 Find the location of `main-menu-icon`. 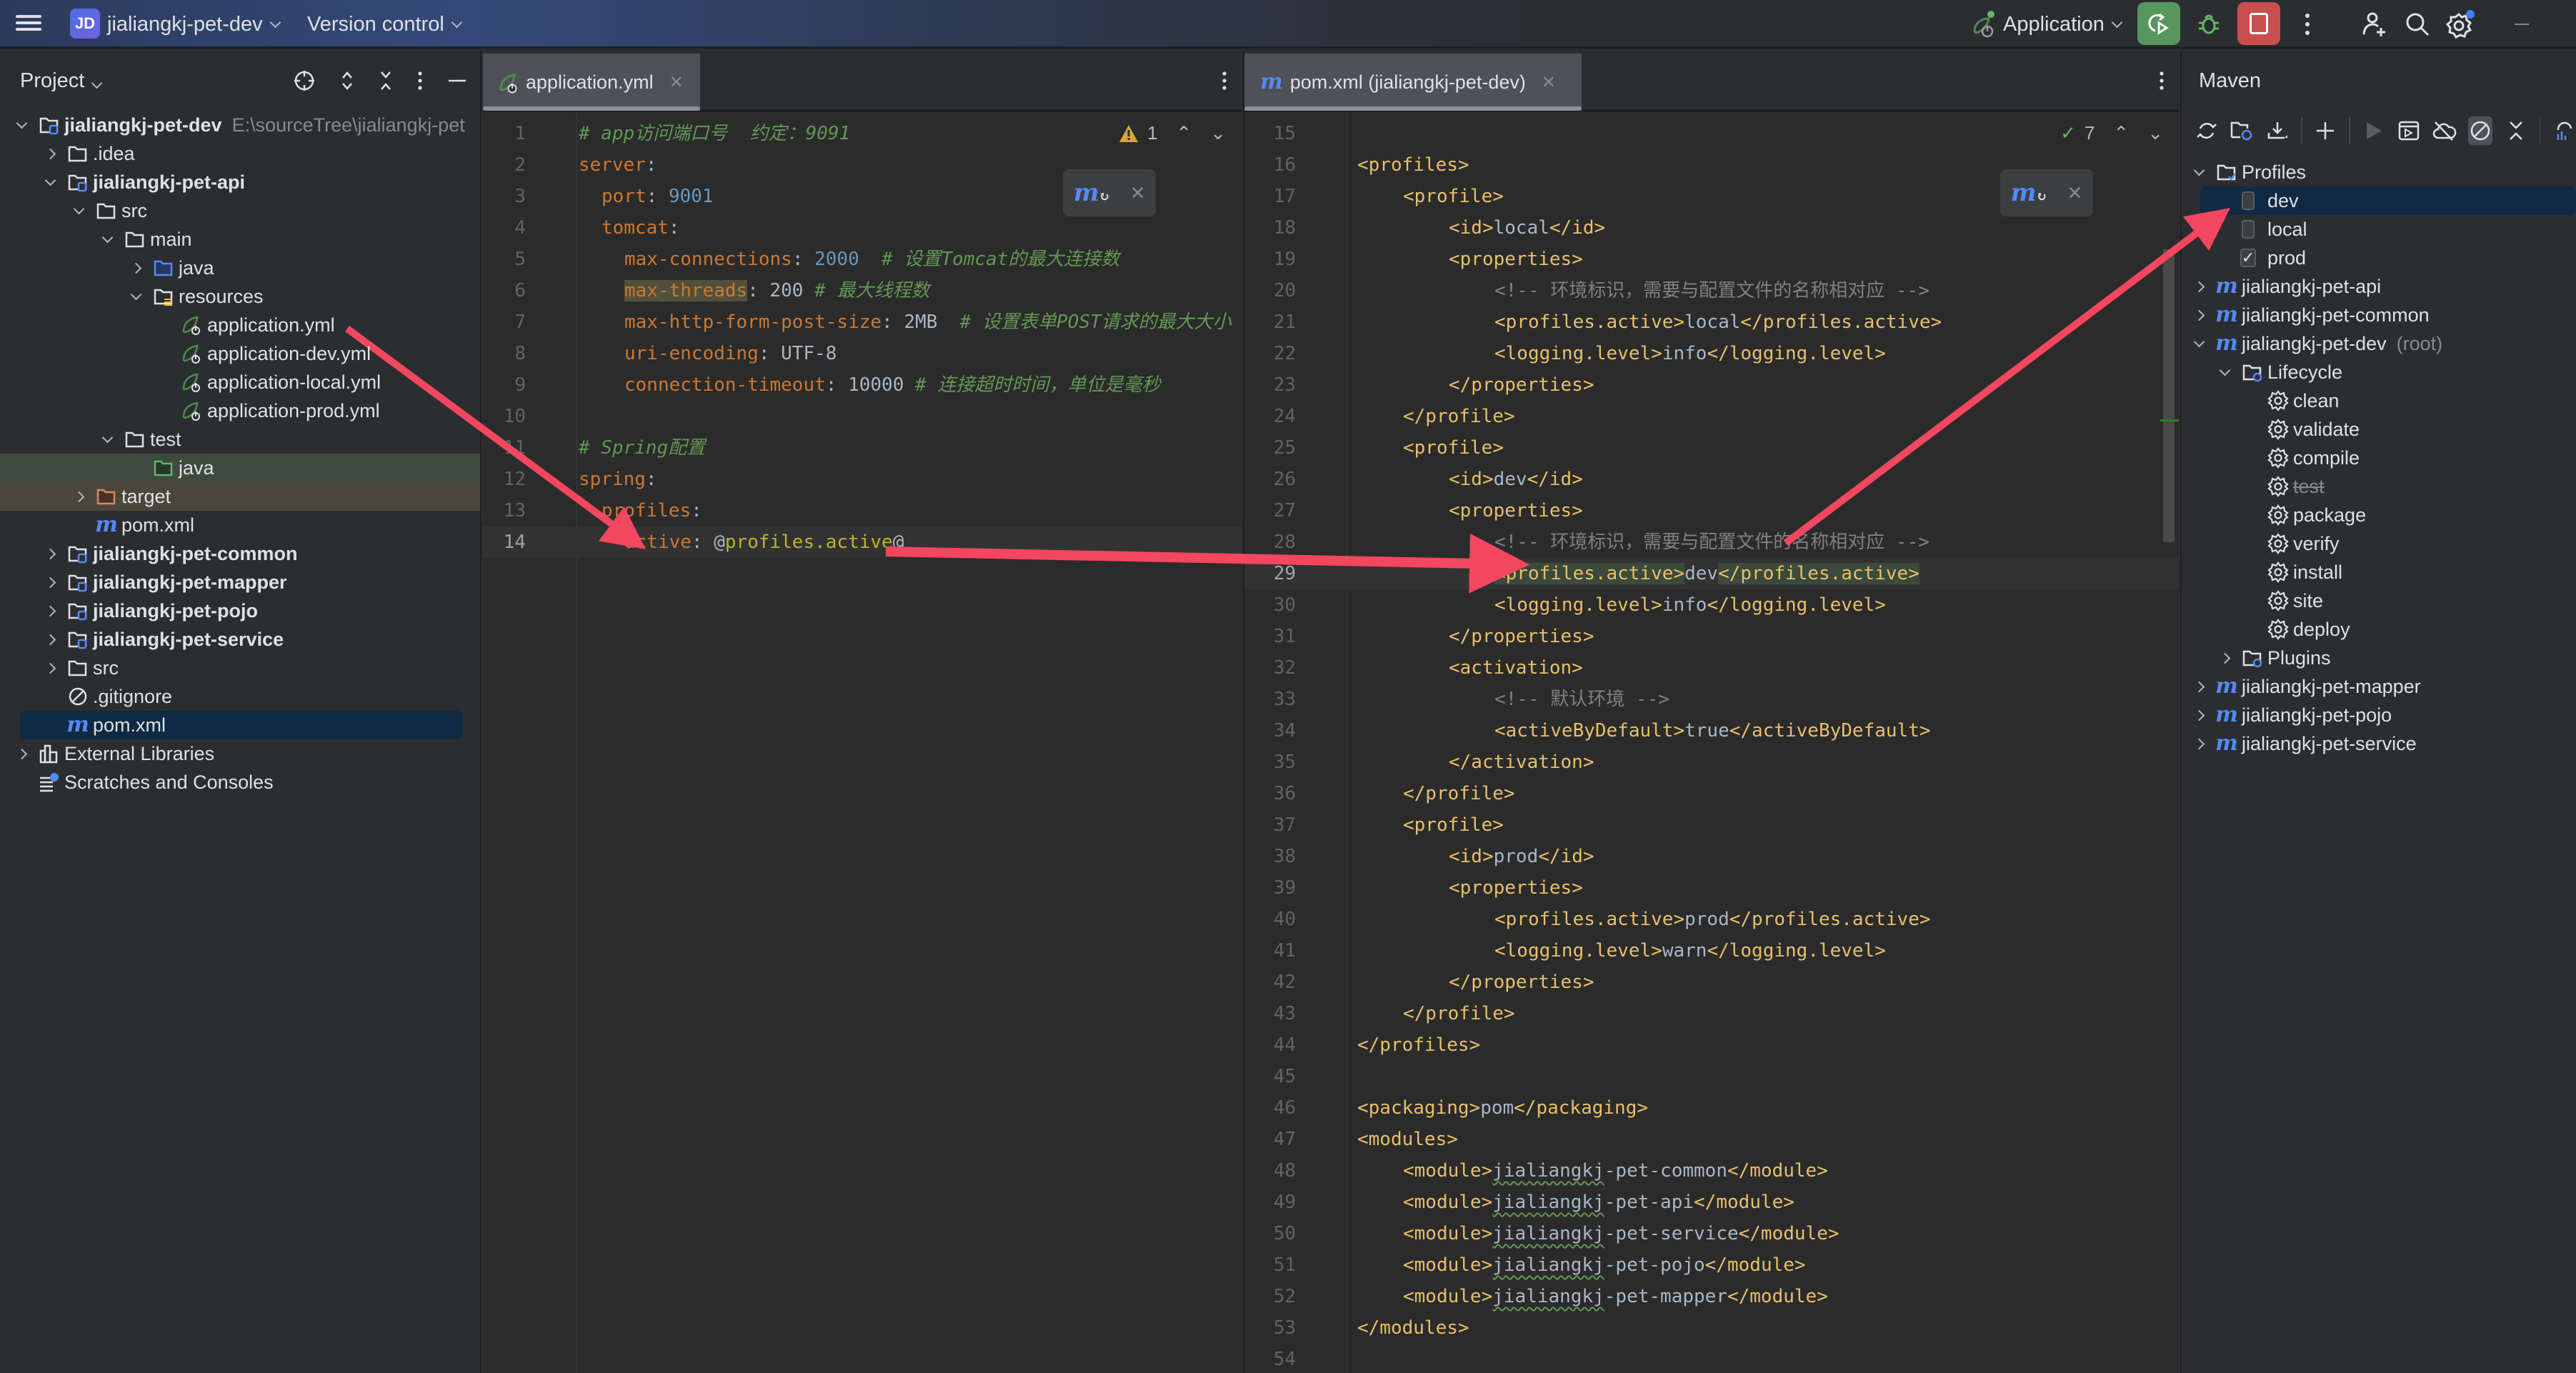

main-menu-icon is located at coordinates (28, 24).